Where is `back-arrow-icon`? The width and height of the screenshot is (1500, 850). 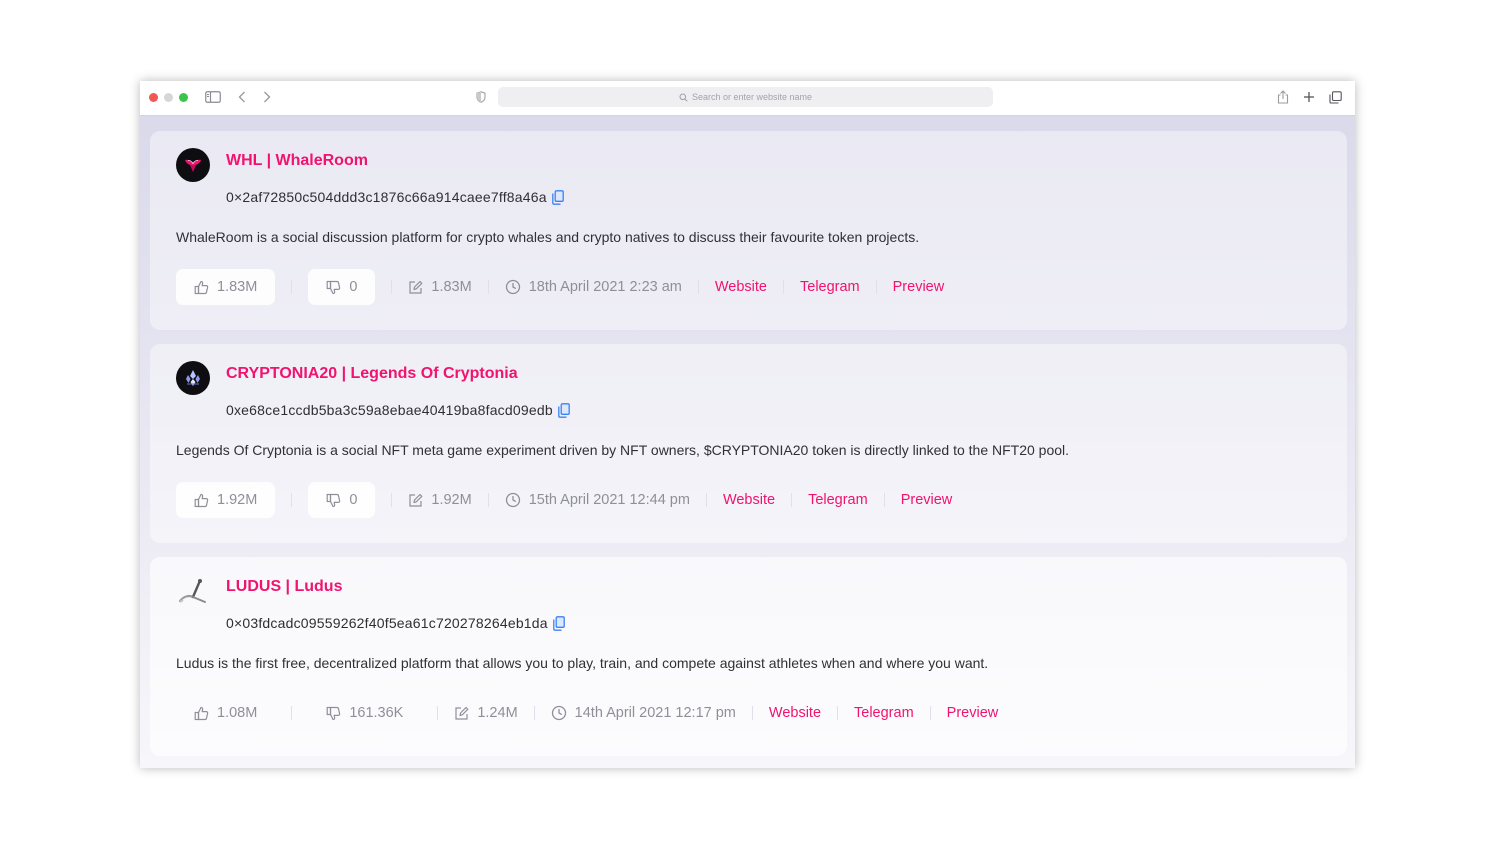 back-arrow-icon is located at coordinates (242, 97).